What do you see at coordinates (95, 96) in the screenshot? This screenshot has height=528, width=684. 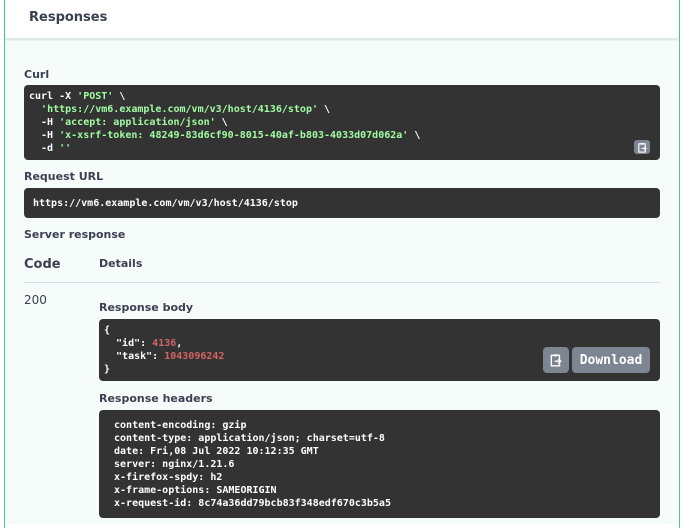 I see `curl-method: 'POST'` at bounding box center [95, 96].